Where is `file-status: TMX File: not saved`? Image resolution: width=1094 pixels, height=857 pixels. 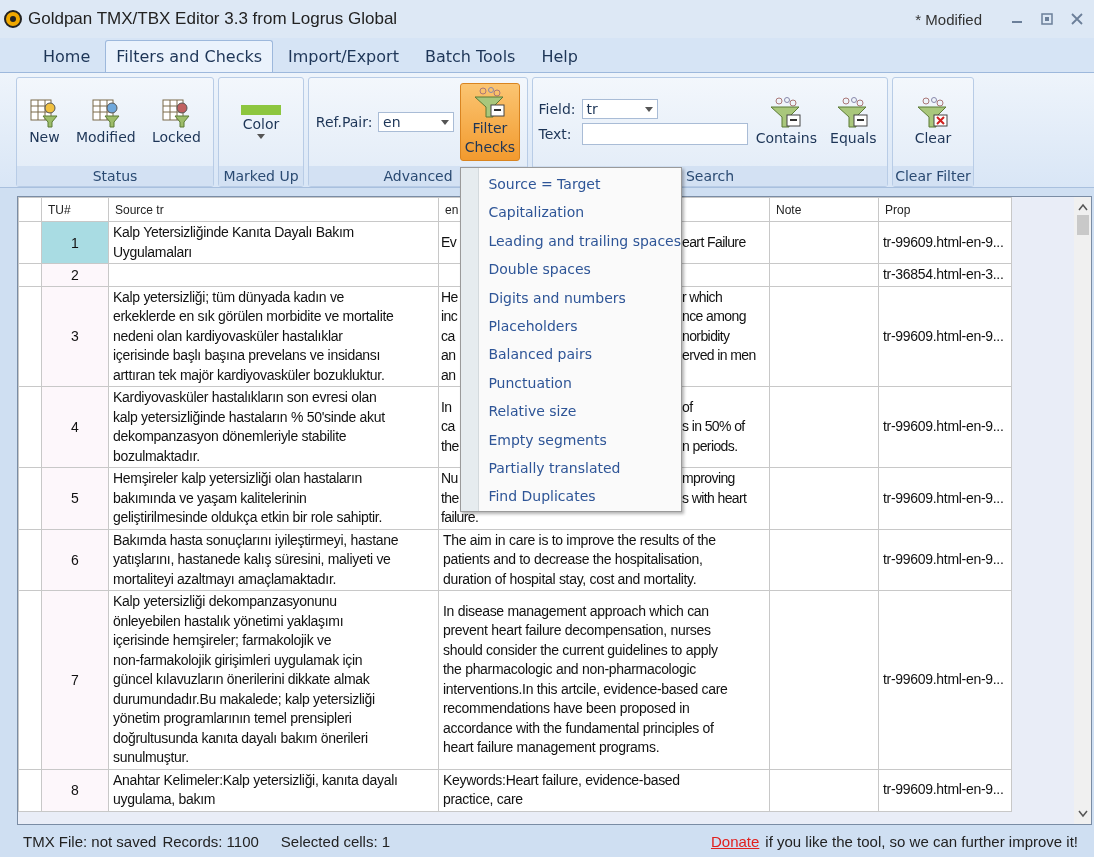 file-status: TMX File: not saved is located at coordinates (90, 841).